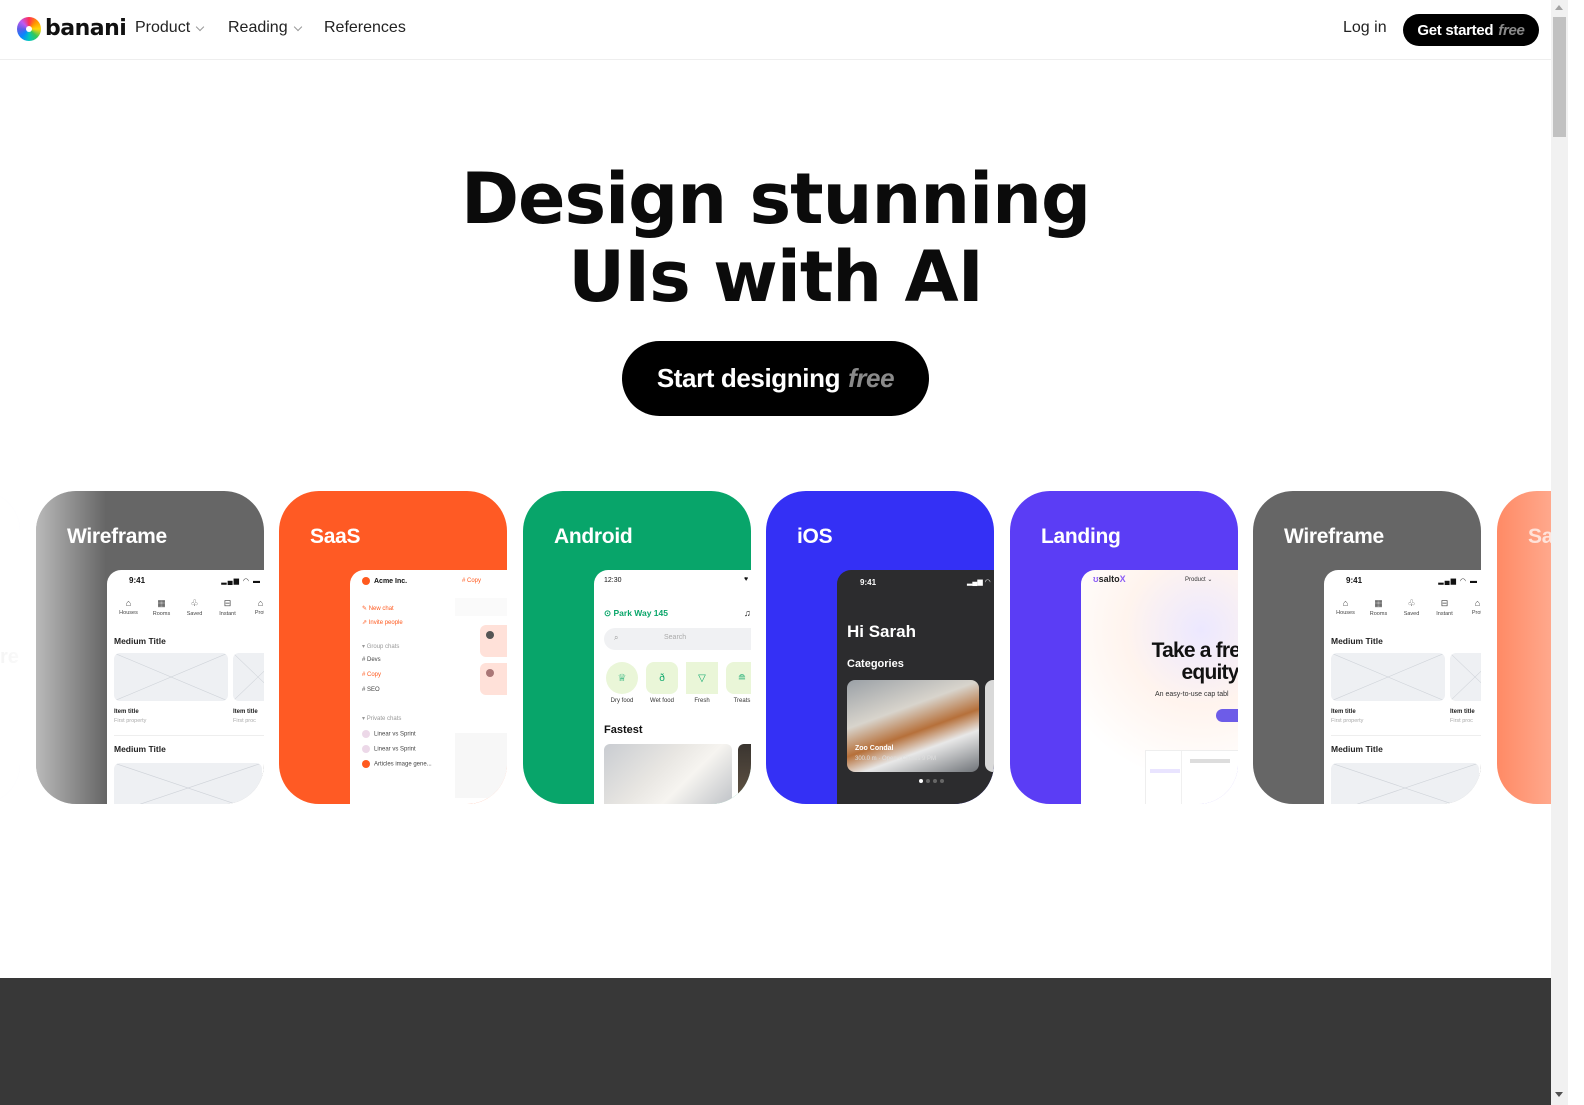 The width and height of the screenshot is (1584, 1105). What do you see at coordinates (616, 637) in the screenshot?
I see `search-icon: ⌕` at bounding box center [616, 637].